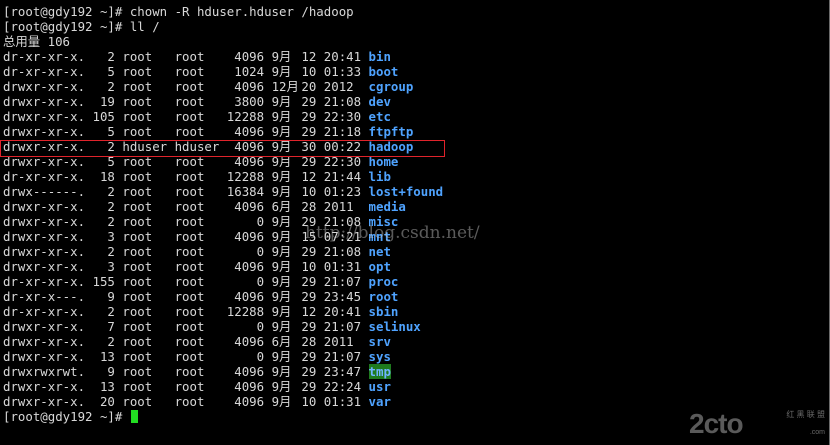 The width and height of the screenshot is (830, 445). What do you see at coordinates (44, 371) in the screenshot?
I see `permissions: drwxrwxrwt.` at bounding box center [44, 371].